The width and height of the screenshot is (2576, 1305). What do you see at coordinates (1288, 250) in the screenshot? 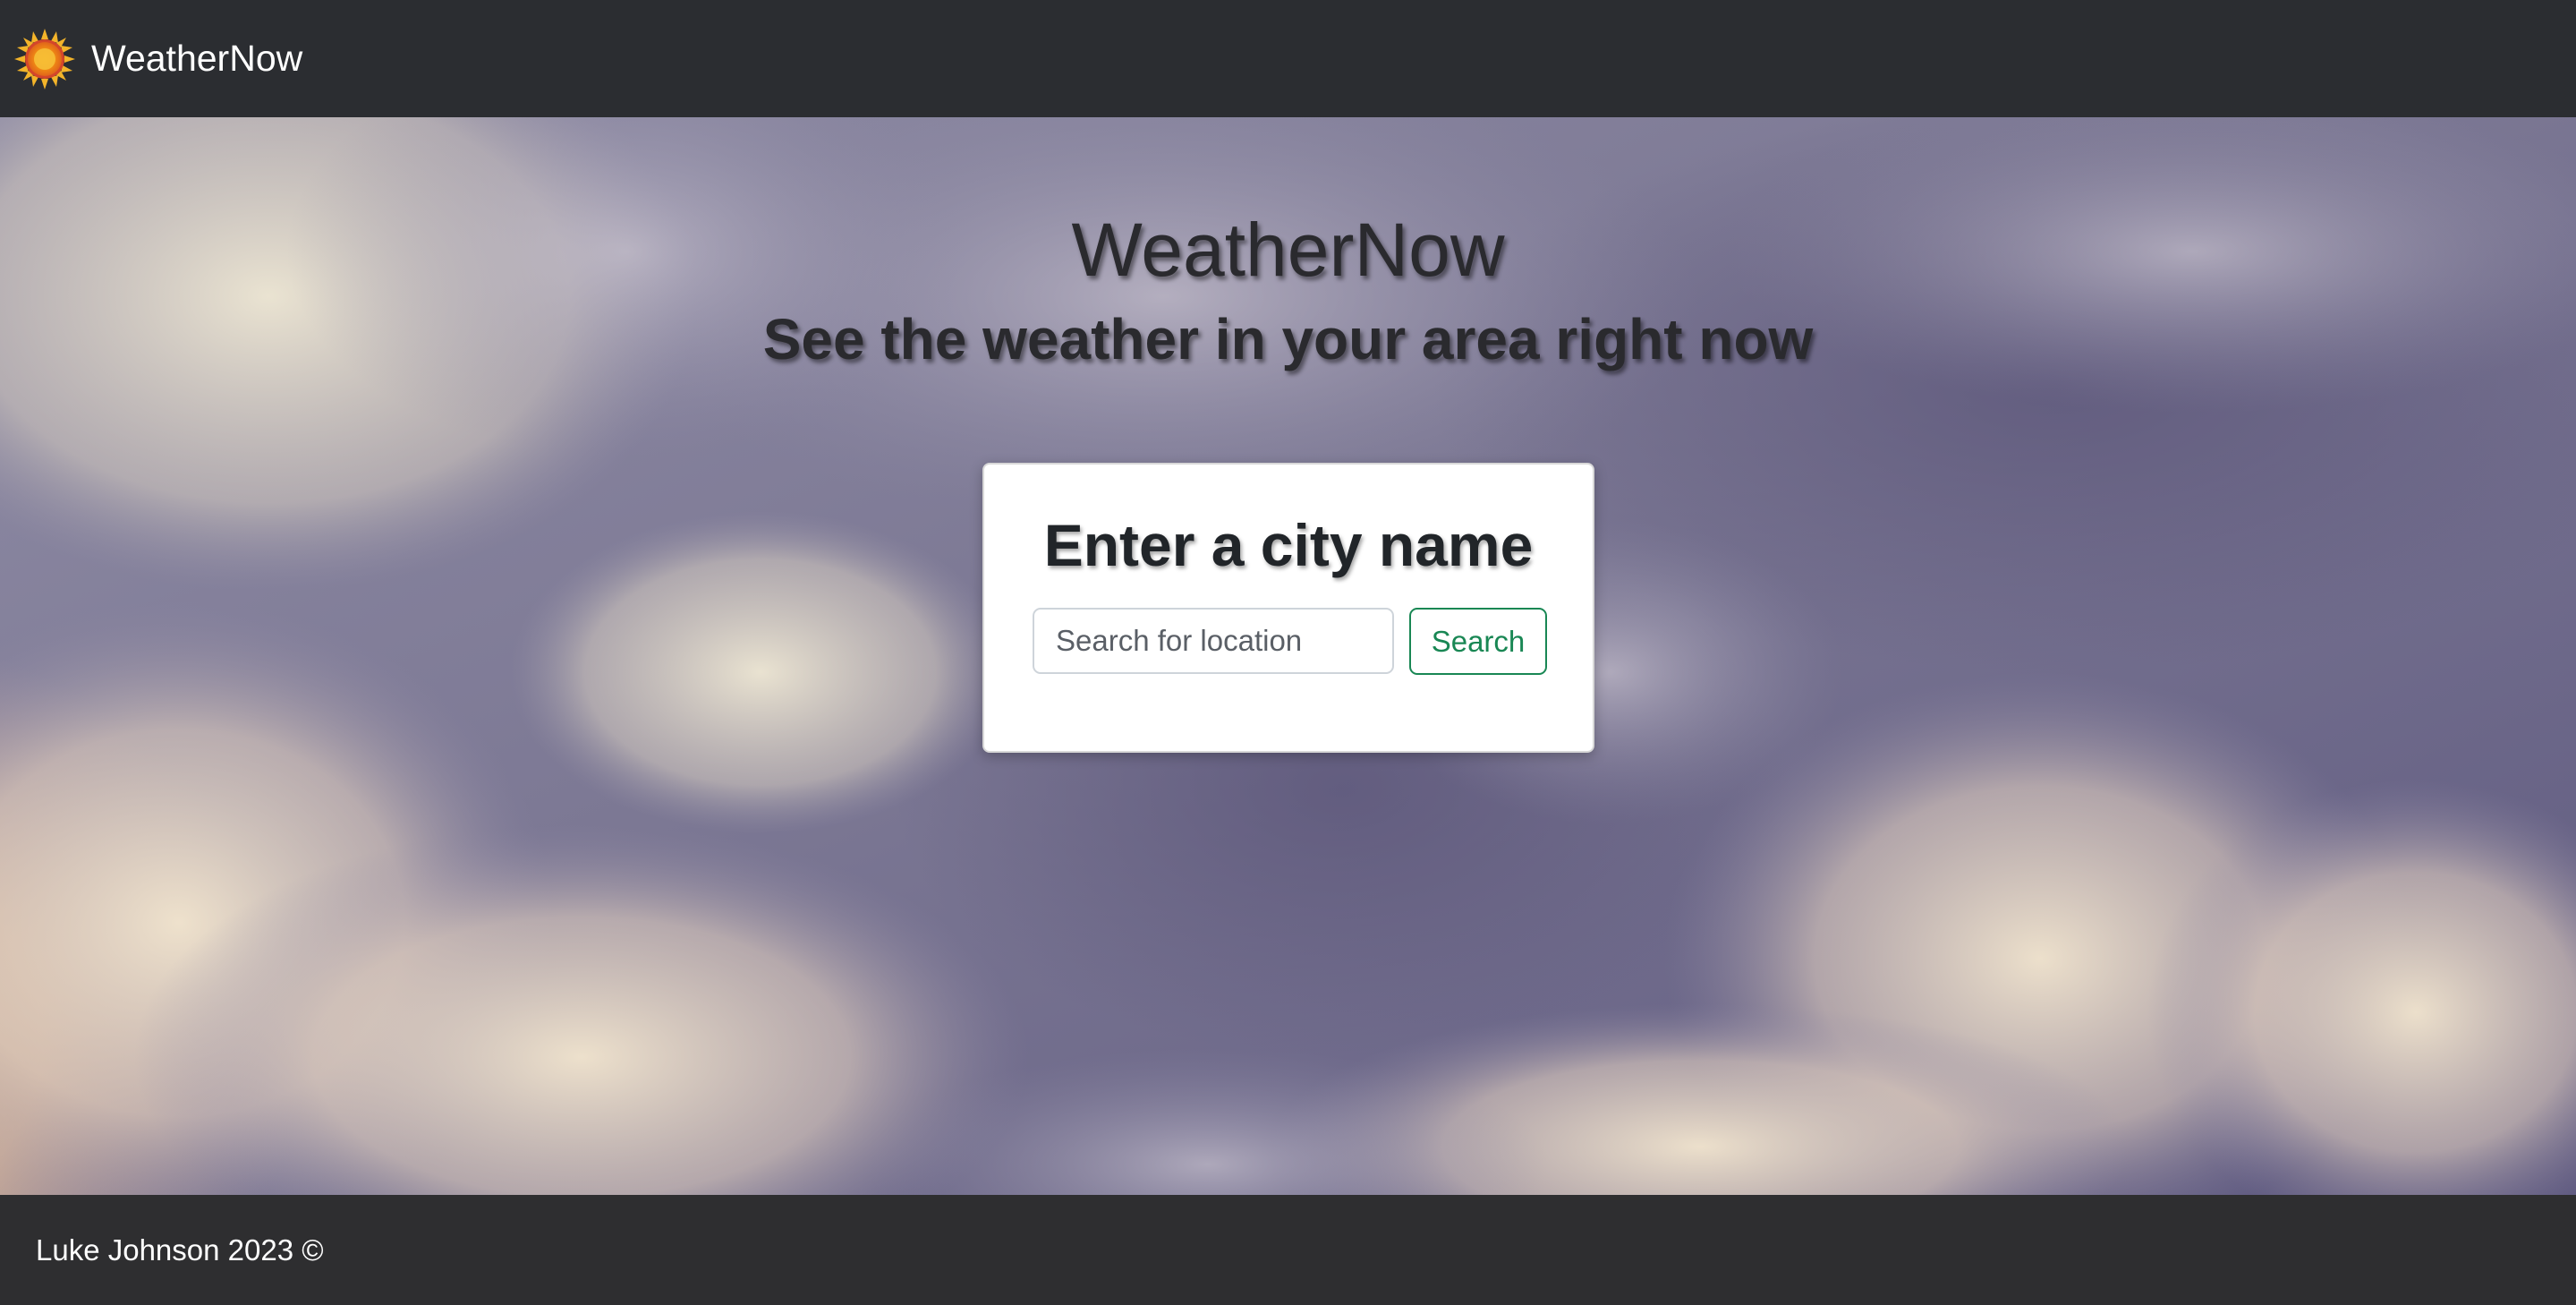
I see `hero-title: WeatherNow` at bounding box center [1288, 250].